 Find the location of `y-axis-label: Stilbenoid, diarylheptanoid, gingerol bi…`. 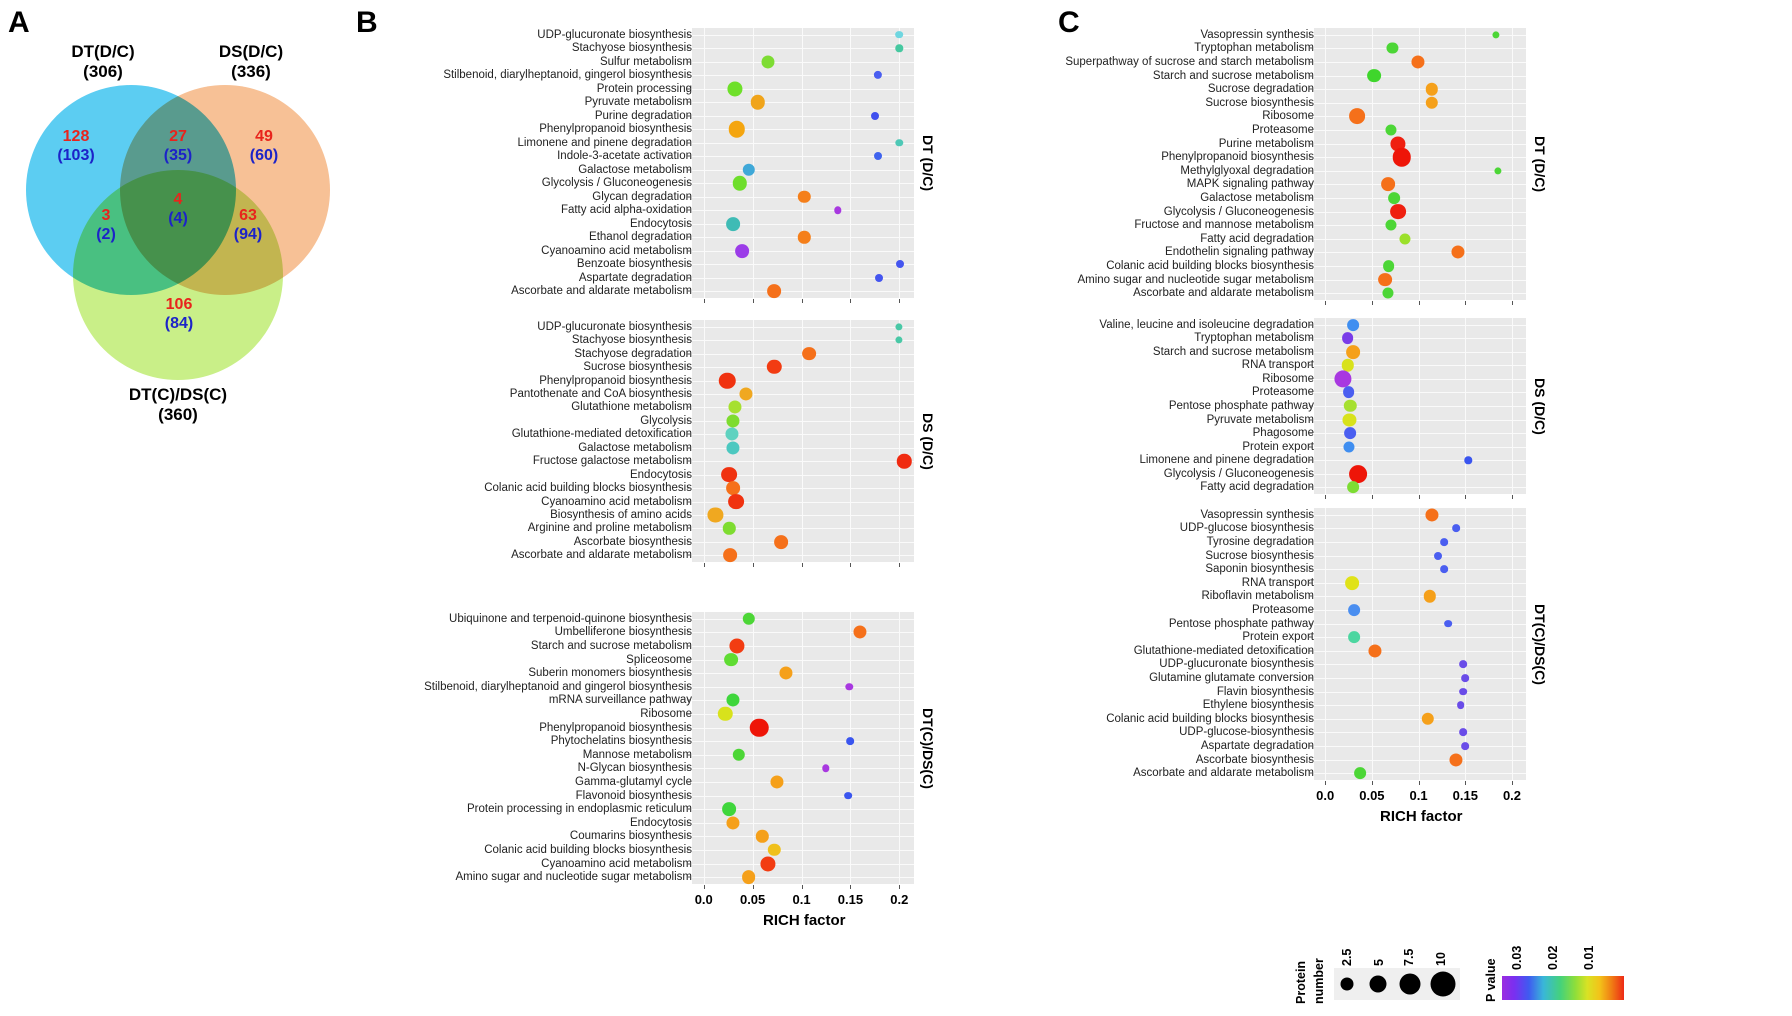

y-axis-label: Stilbenoid, diarylheptanoid, gingerol bi… is located at coordinates (567, 75).